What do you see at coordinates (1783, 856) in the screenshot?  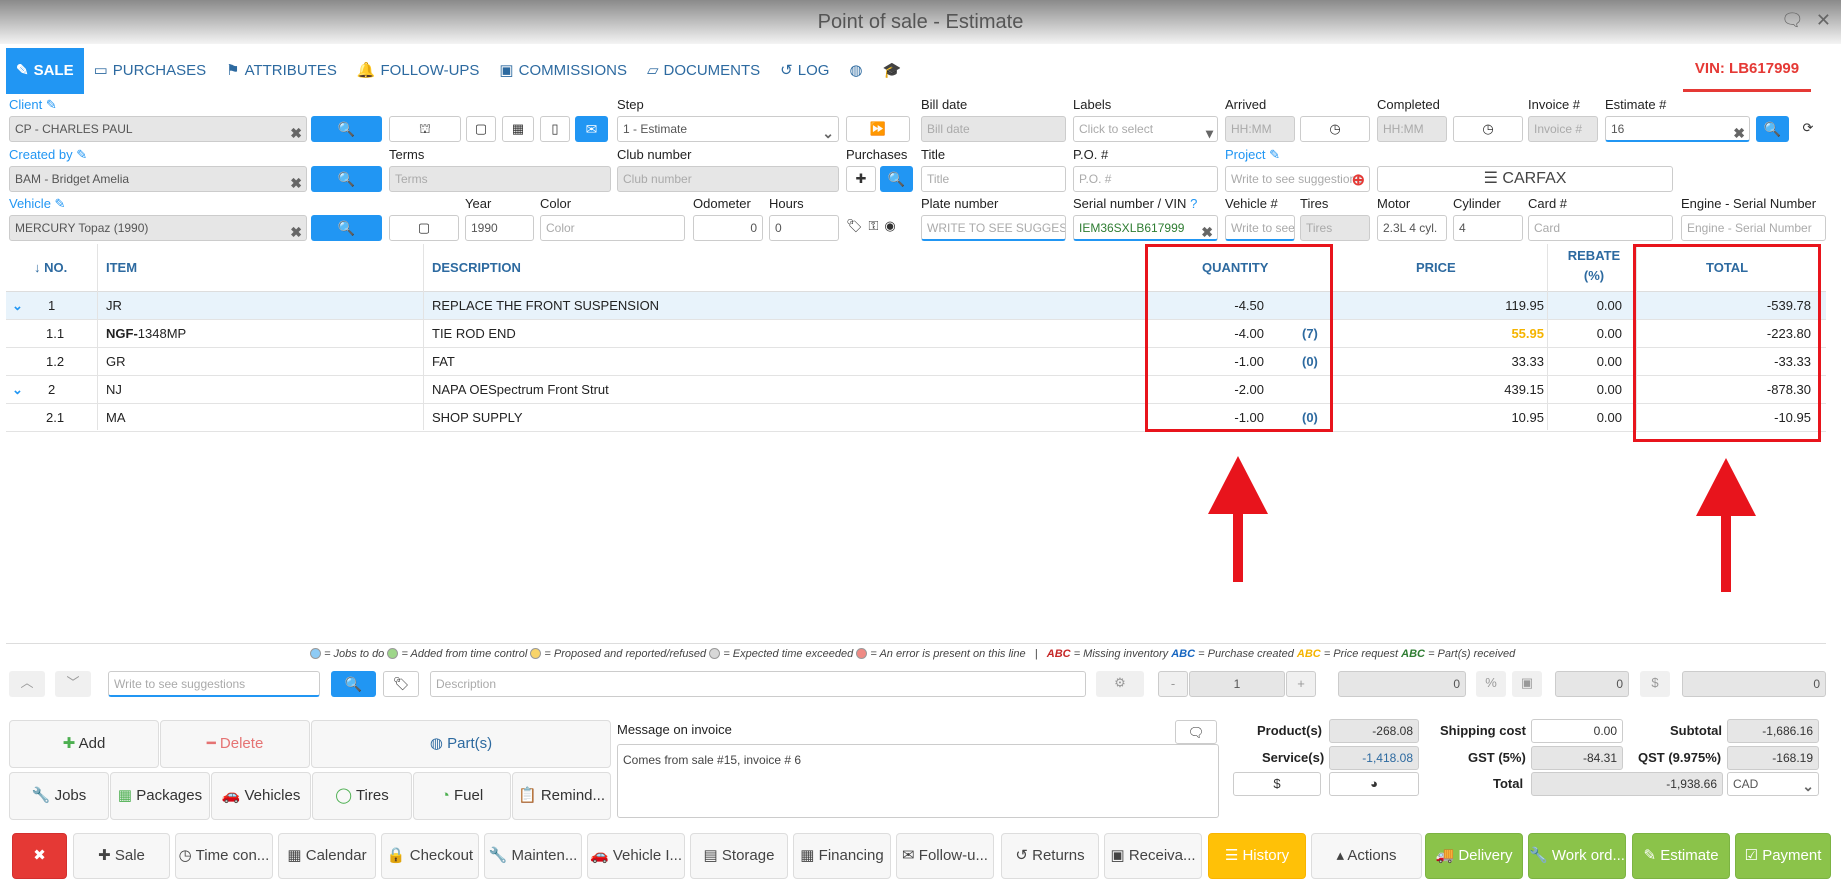 I see `payment-button: ☑ Payment` at bounding box center [1783, 856].